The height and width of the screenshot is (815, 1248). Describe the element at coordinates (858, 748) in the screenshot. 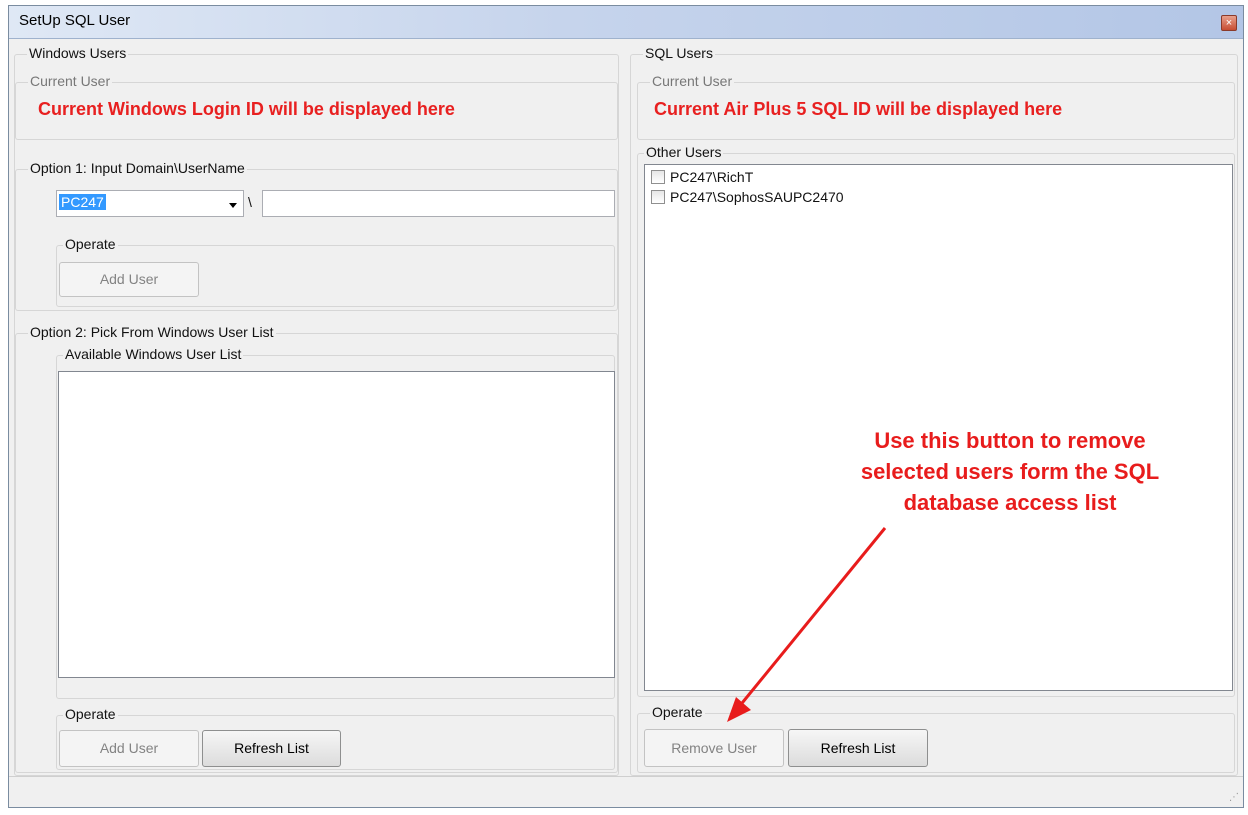

I see `refresh-sql-list-button: Refresh List` at that location.